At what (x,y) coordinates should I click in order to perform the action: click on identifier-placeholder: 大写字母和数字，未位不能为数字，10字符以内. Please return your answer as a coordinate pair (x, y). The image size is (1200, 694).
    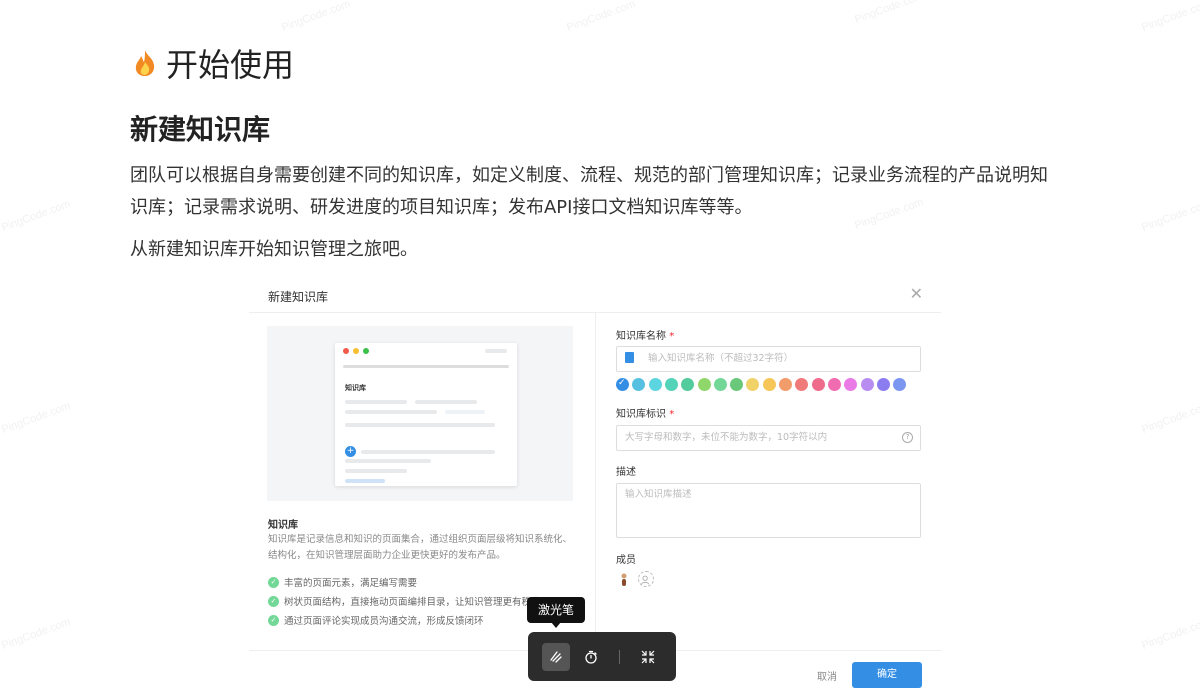
    Looking at the image, I should click on (726, 437).